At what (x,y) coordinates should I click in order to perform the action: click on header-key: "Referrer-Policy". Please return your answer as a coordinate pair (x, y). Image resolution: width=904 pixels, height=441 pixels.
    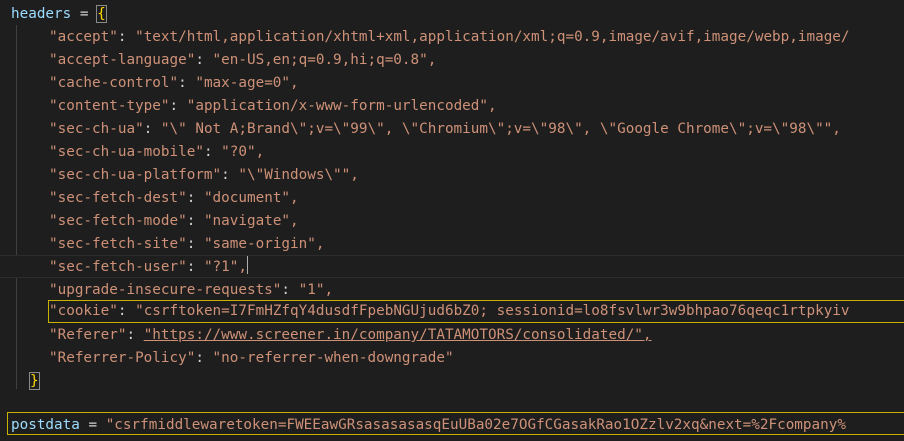
    Looking at the image, I should click on (122, 358).